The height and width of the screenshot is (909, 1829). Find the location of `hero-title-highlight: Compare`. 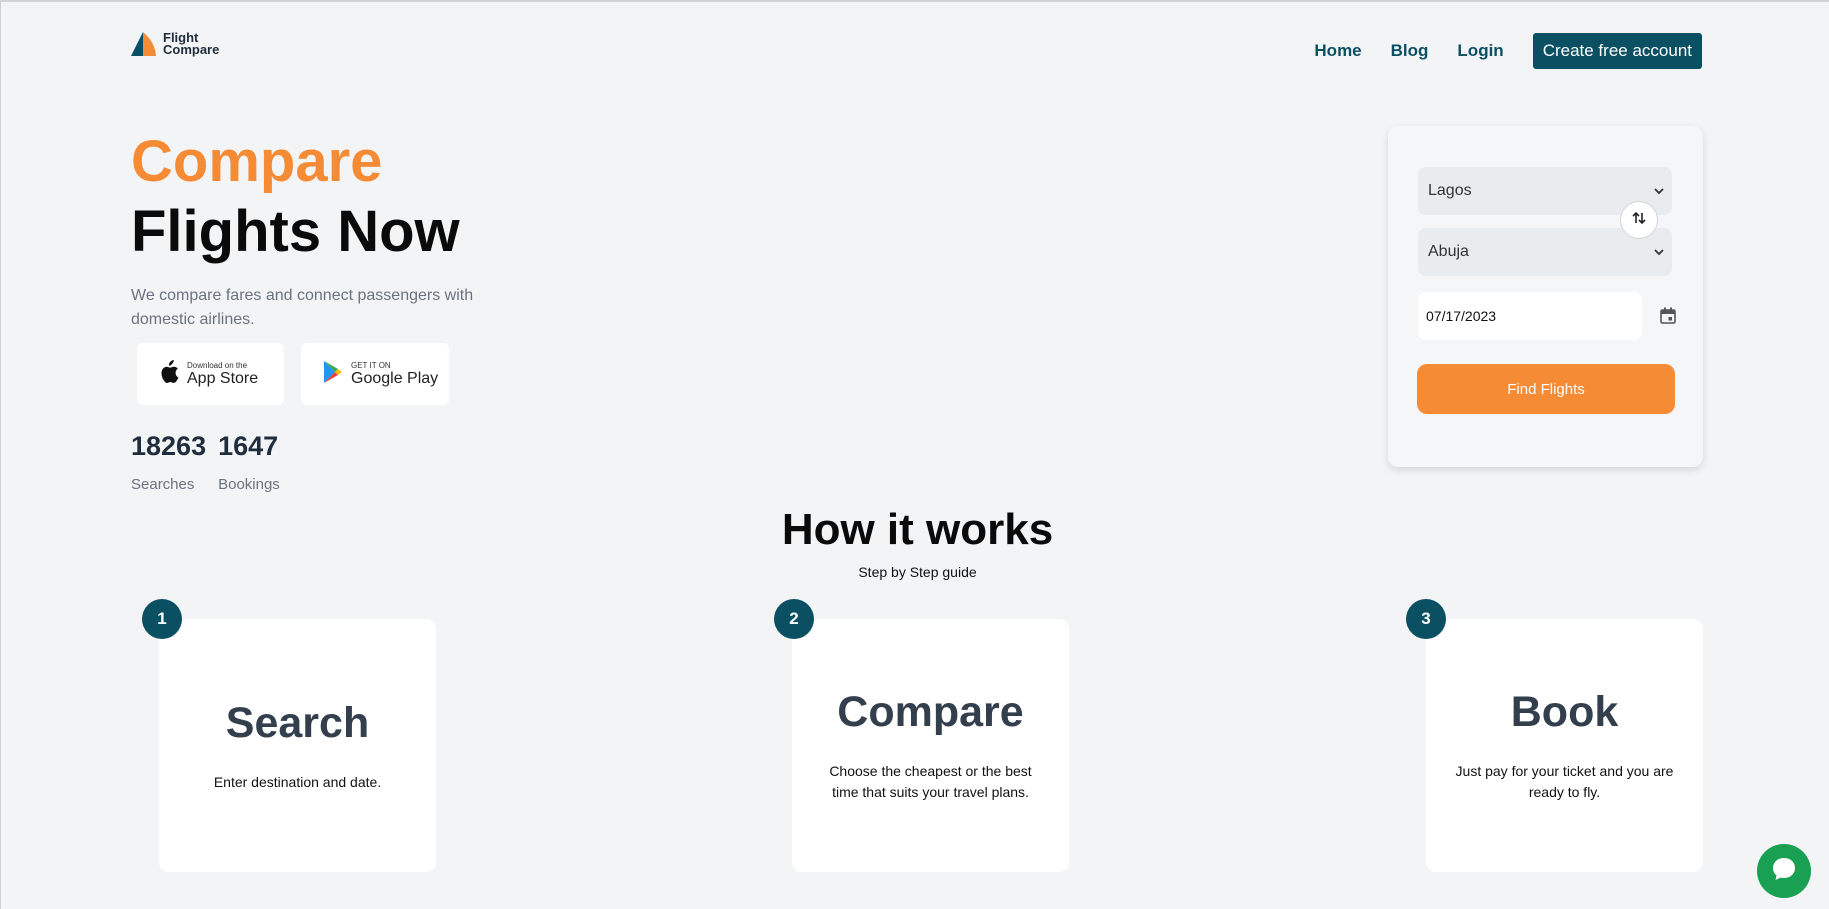

hero-title-highlight: Compare is located at coordinates (257, 161).